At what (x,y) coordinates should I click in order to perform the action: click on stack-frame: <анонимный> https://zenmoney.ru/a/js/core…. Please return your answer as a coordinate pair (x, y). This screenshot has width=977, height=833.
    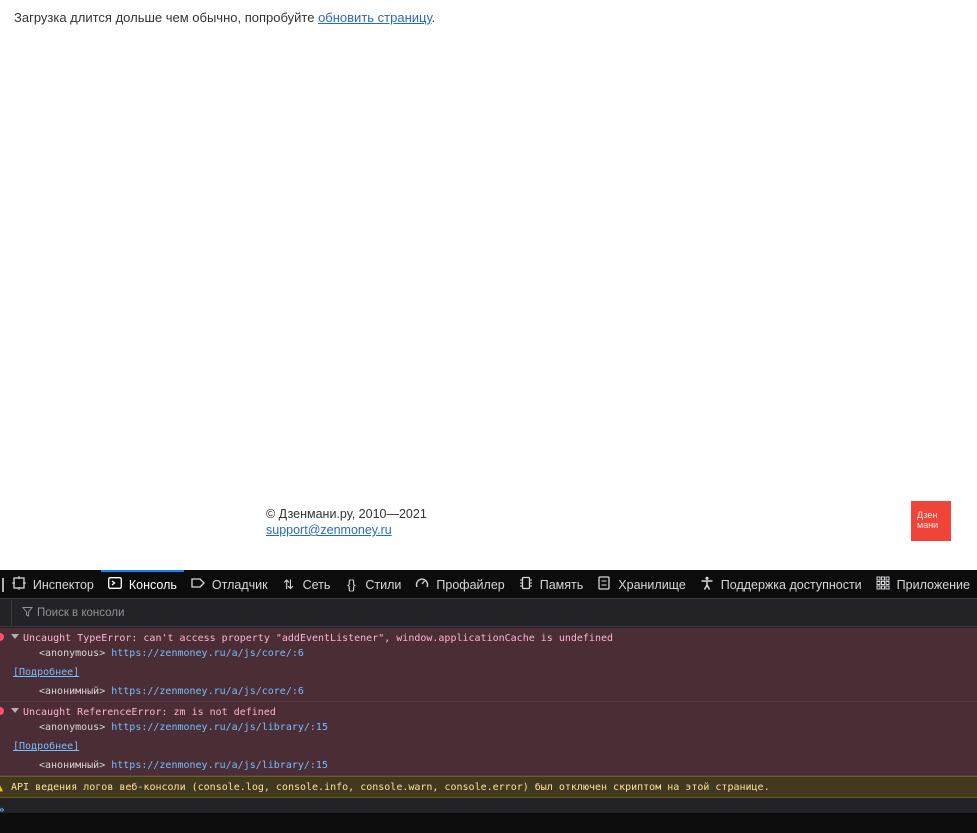
    Looking at the image, I should click on (500, 691).